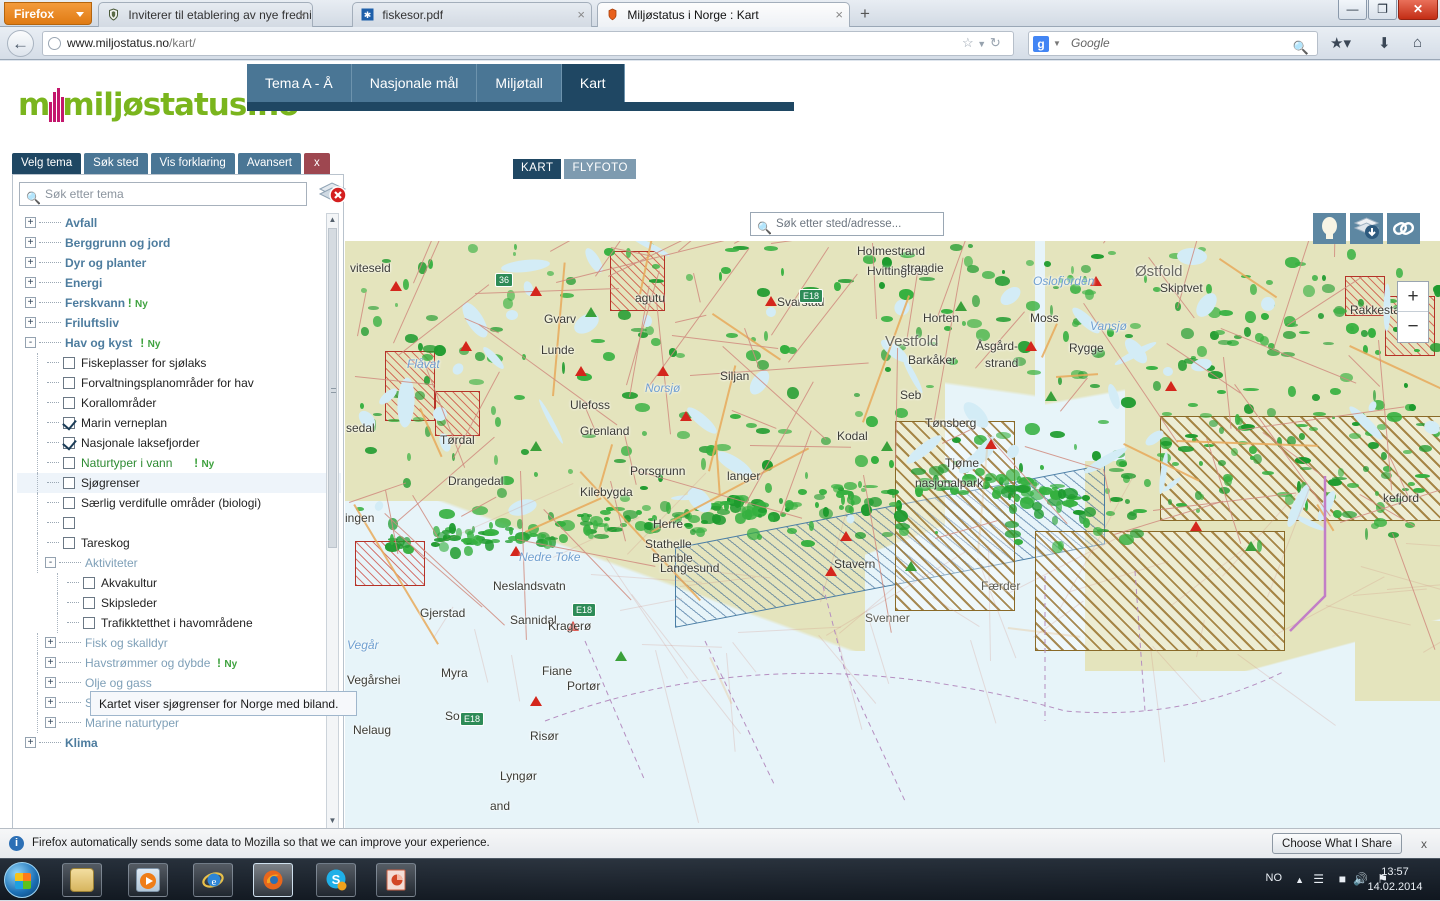  Describe the element at coordinates (1274, 878) in the screenshot. I see `tray-language: NO` at that location.